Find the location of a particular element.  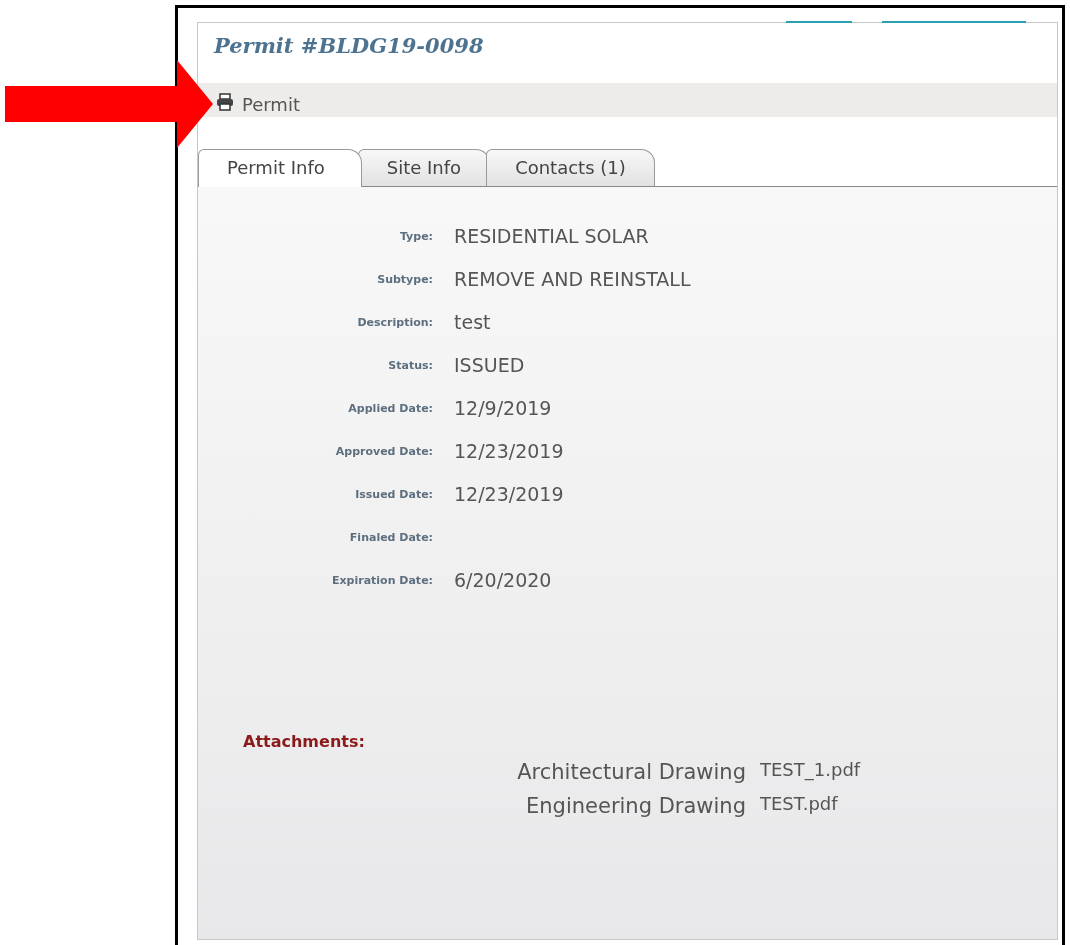

field-value: test is located at coordinates (472, 322).